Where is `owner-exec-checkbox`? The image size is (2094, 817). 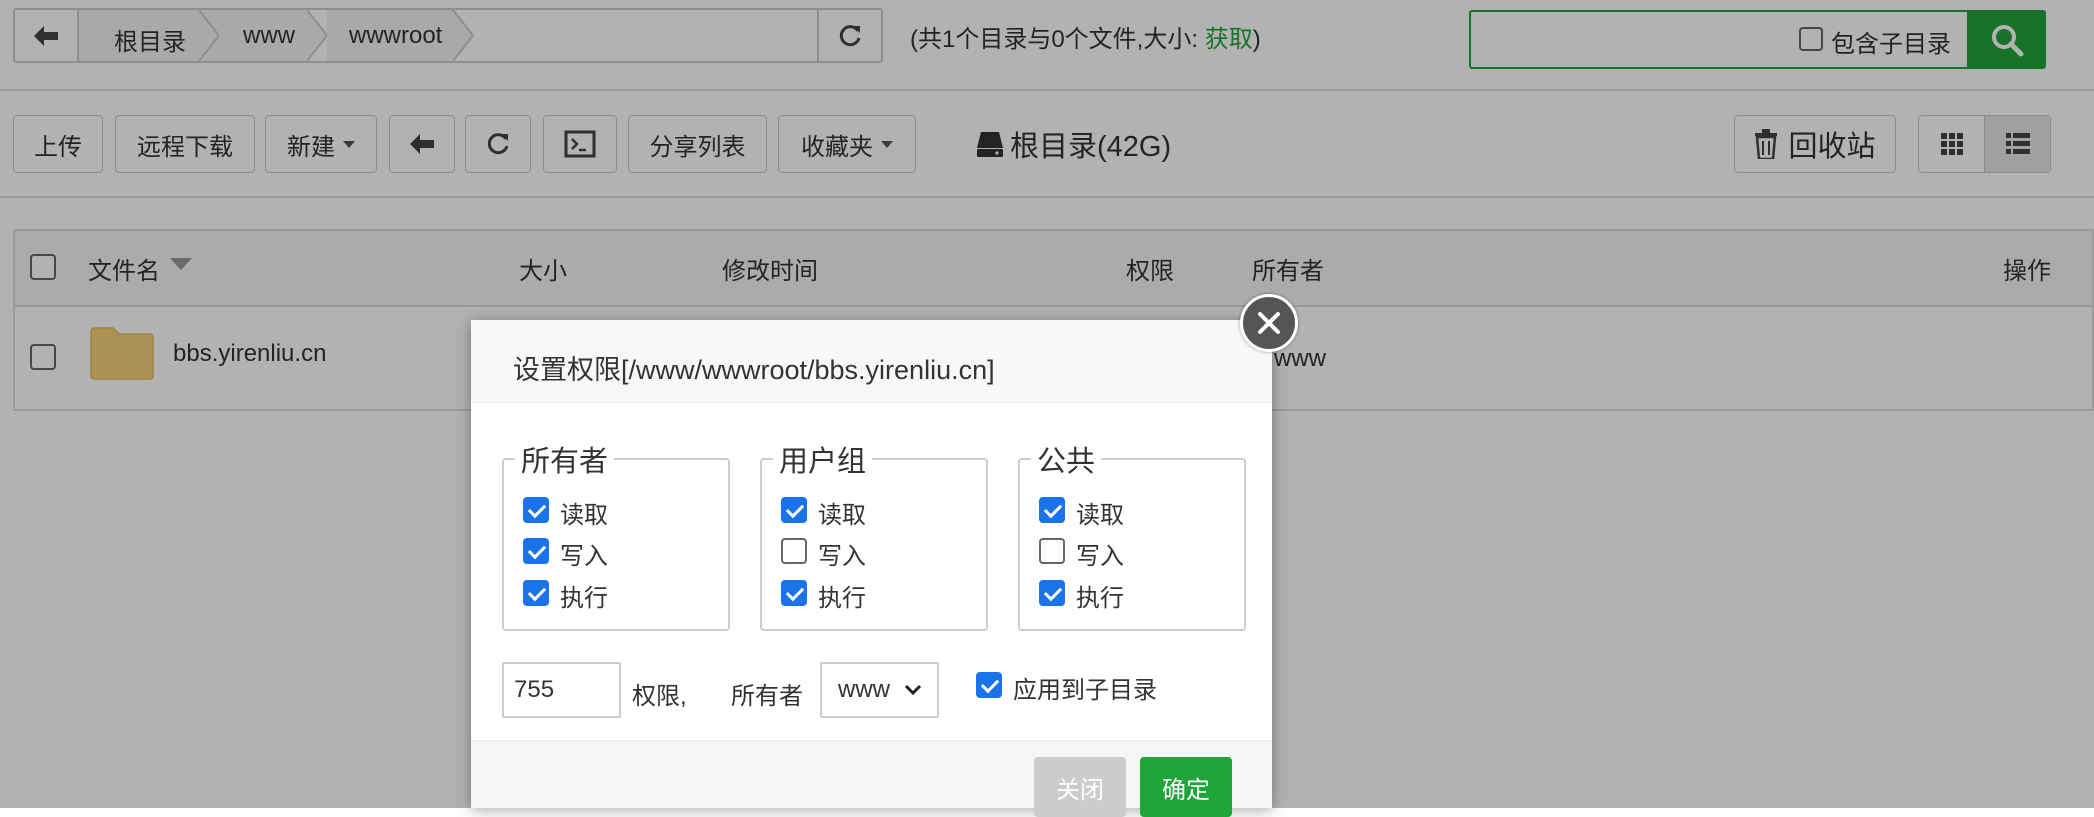
owner-exec-checkbox is located at coordinates (536, 593).